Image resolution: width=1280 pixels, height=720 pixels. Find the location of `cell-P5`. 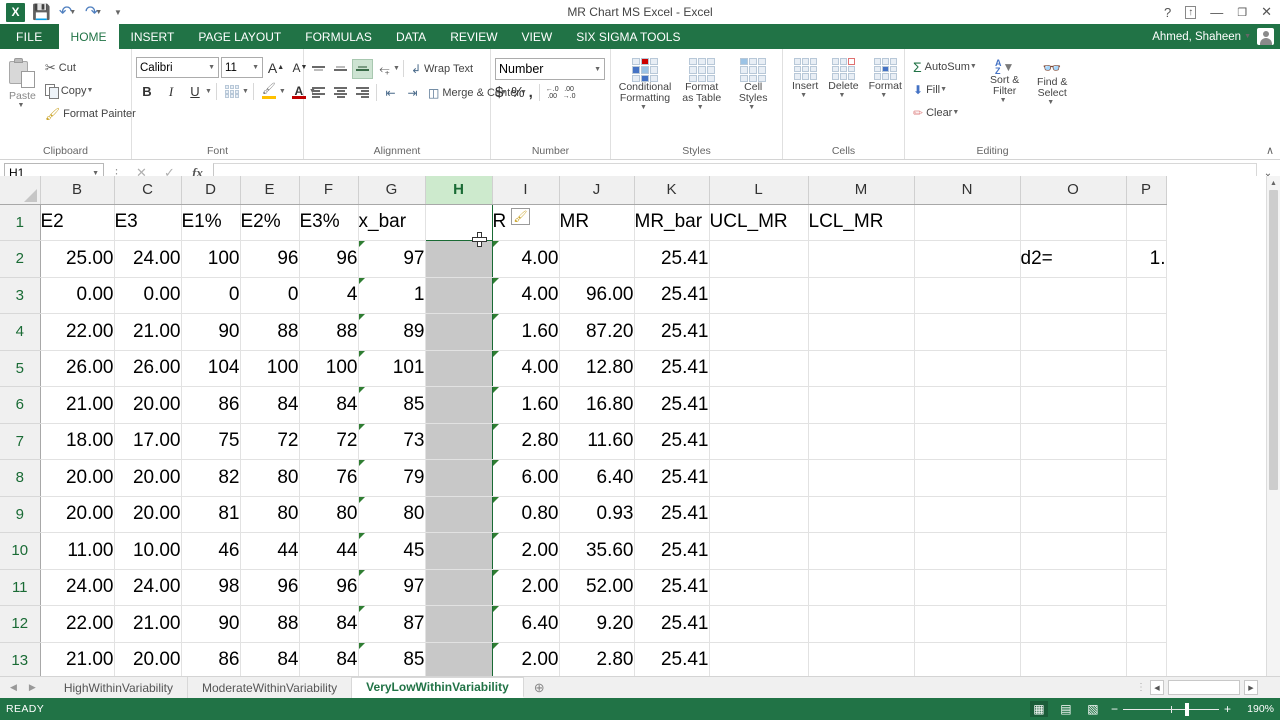

cell-P5 is located at coordinates (1146, 368).